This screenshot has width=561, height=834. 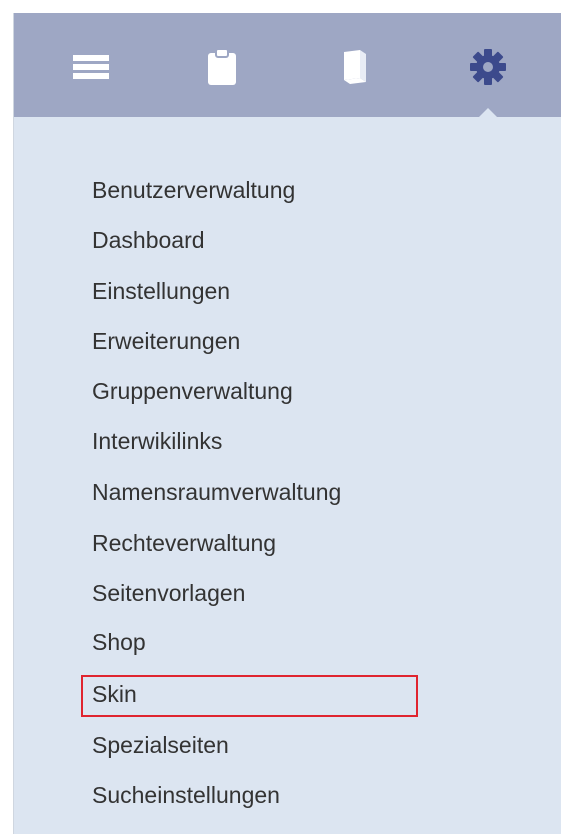 What do you see at coordinates (488, 112) in the screenshot?
I see `active-tab-caret` at bounding box center [488, 112].